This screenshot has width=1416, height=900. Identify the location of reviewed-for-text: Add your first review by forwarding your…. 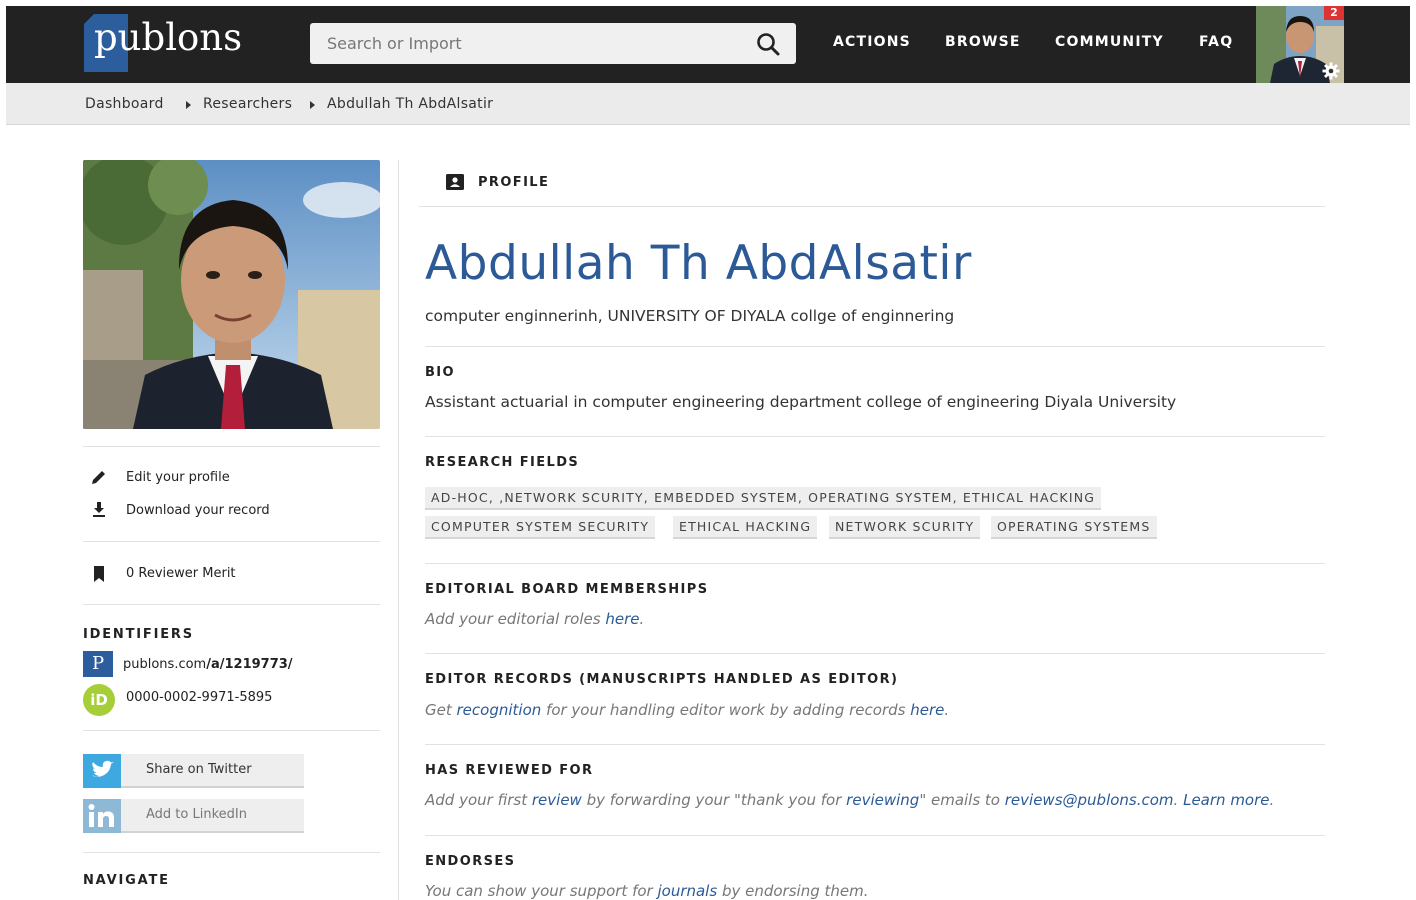
(850, 800).